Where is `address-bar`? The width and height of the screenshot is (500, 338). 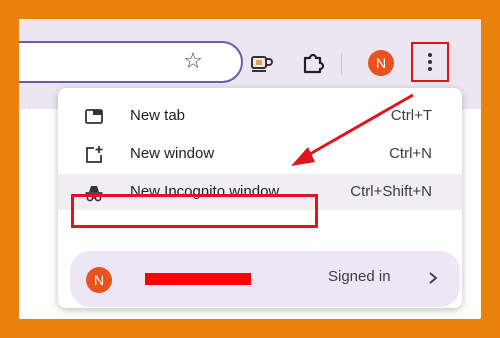
address-bar is located at coordinates (131, 62).